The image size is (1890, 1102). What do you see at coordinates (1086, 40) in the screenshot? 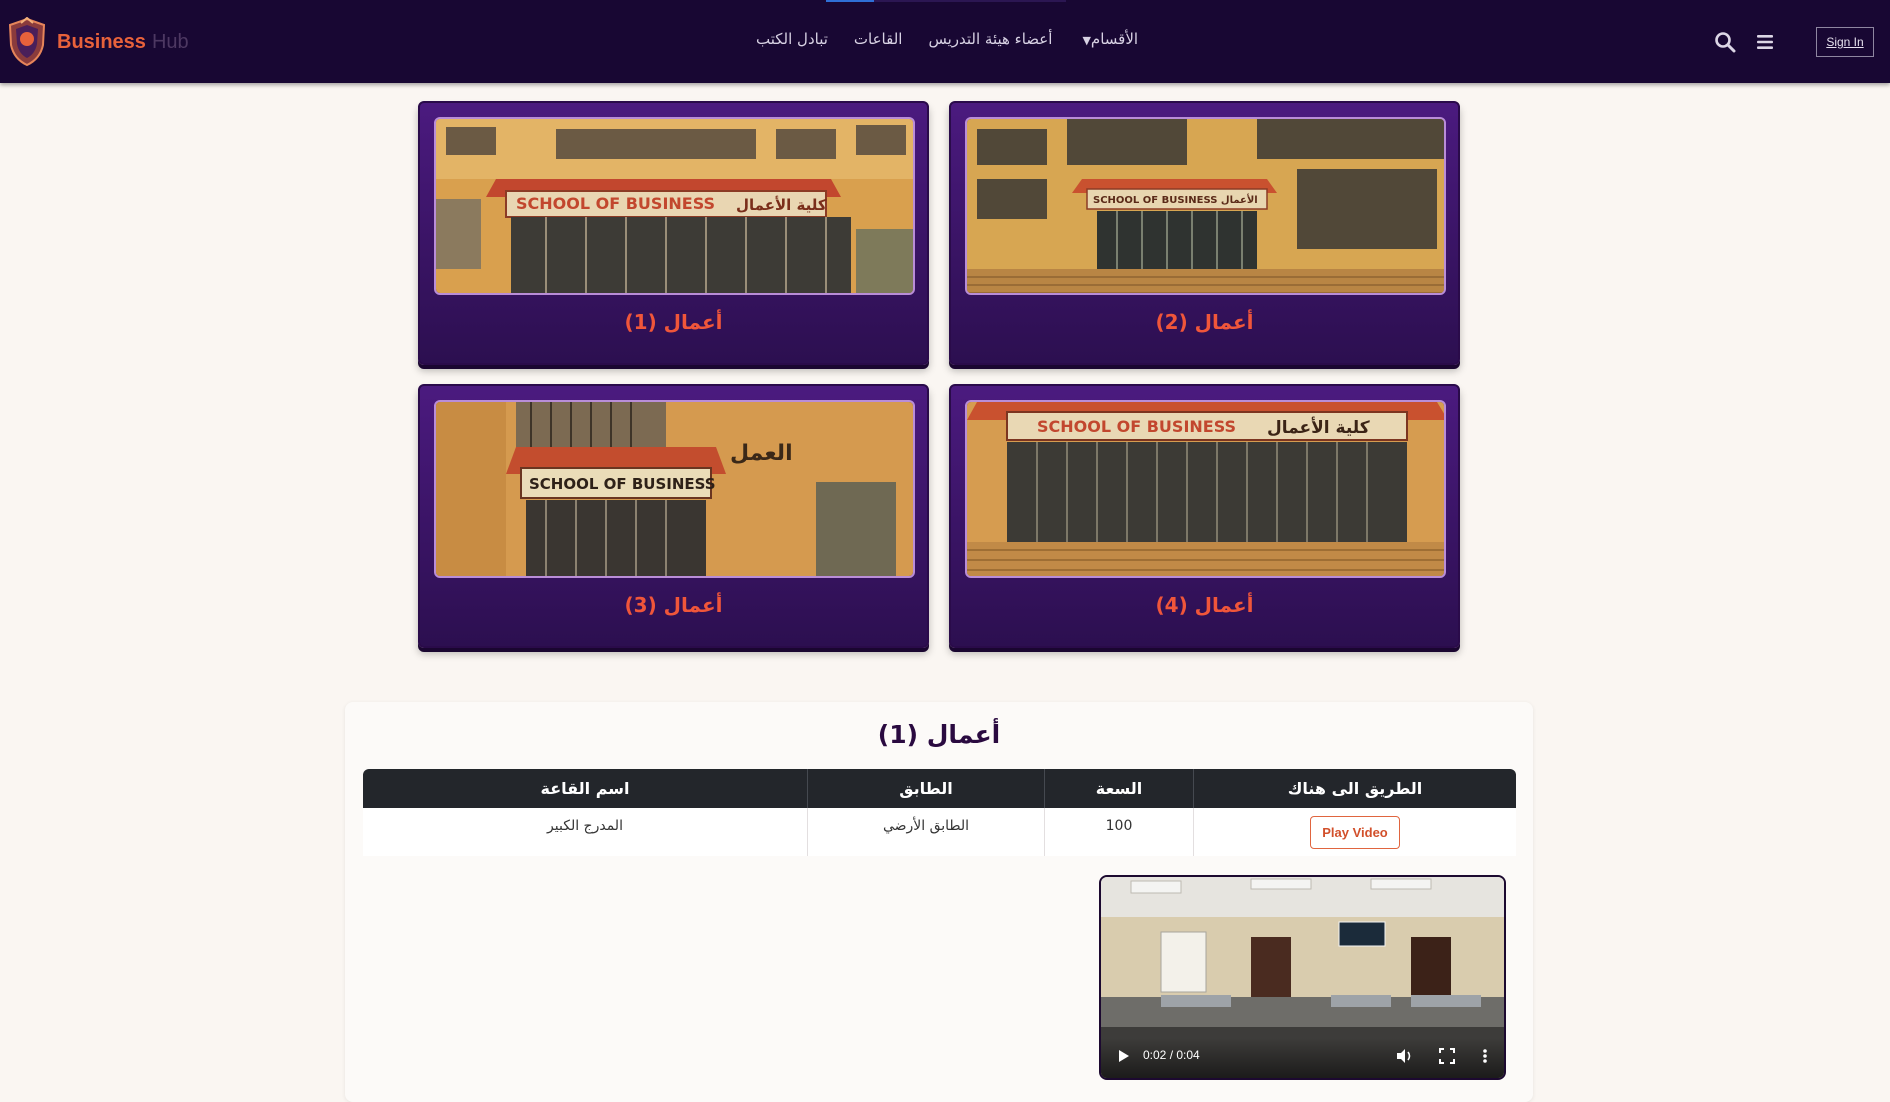
I see `caret-down-icon: ▼` at bounding box center [1086, 40].